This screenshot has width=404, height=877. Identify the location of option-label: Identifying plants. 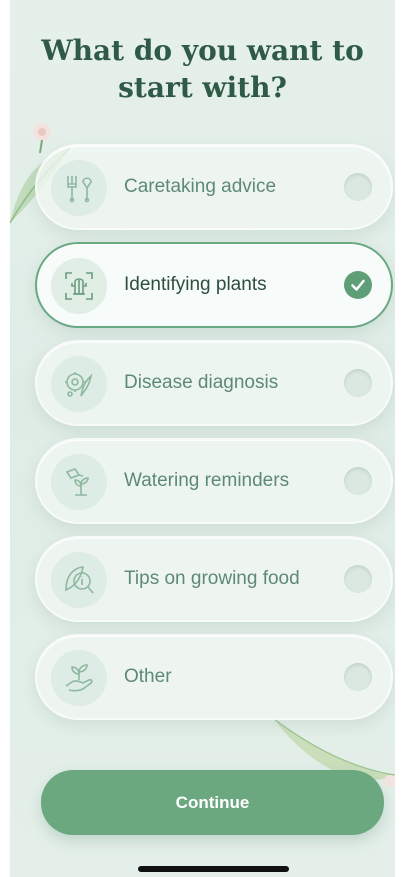
(195, 284).